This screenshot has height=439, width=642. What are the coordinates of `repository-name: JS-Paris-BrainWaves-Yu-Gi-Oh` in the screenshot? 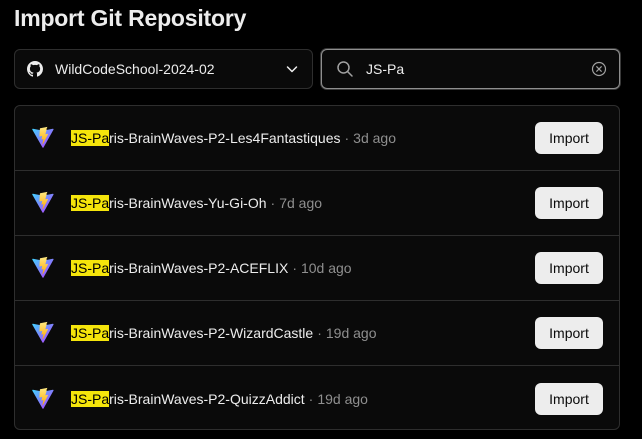 It's located at (169, 203).